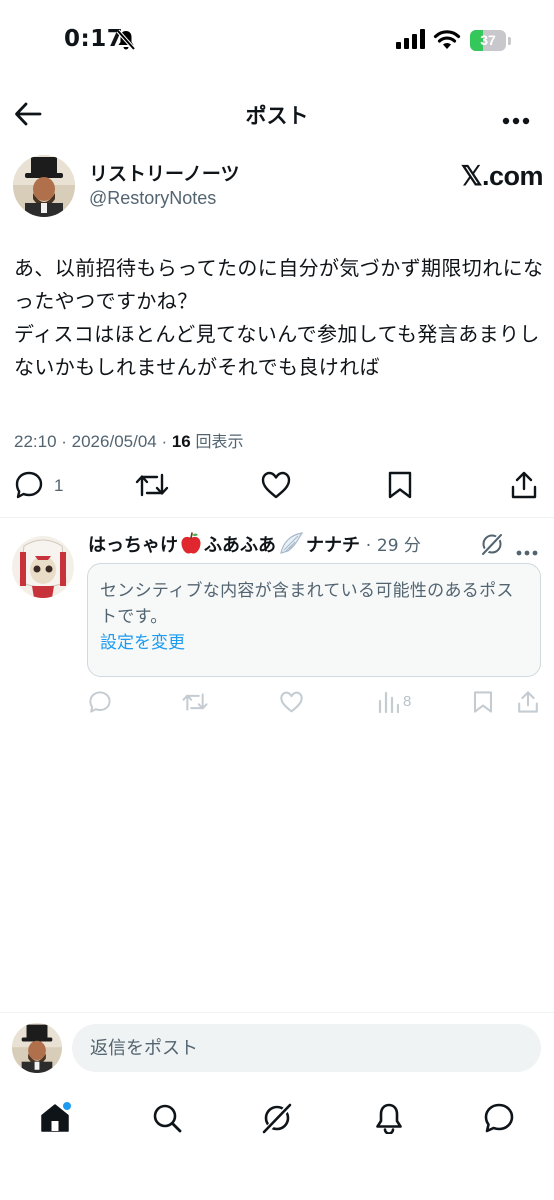 The width and height of the screenshot is (554, 1200). I want to click on chat-bubble-icon, so click(499, 1118).